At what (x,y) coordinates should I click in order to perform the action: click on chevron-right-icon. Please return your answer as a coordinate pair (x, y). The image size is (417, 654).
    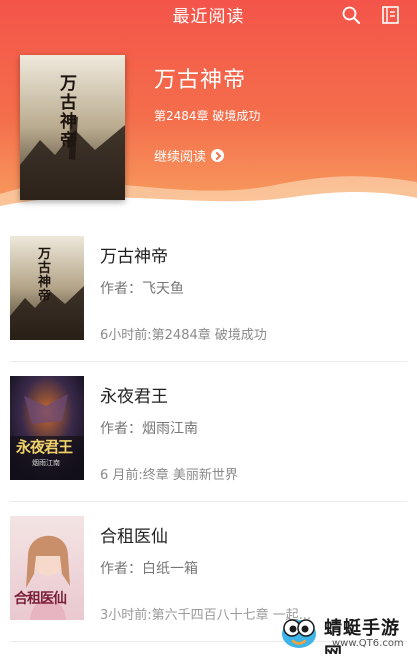
    Looking at the image, I should click on (218, 155).